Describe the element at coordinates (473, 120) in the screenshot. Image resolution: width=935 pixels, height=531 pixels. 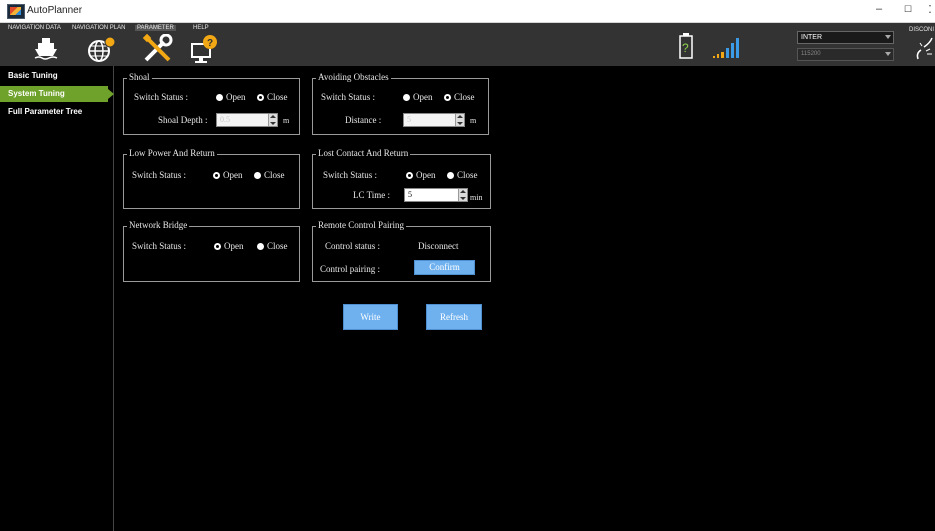
I see `avoiding-distance-unit: m` at that location.